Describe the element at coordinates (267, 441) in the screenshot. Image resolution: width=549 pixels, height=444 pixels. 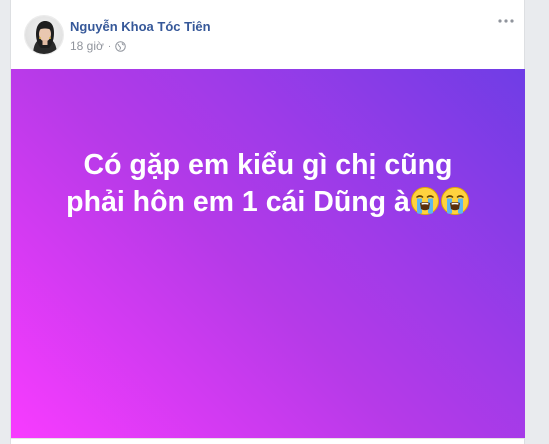
I see `post-footer-divider` at that location.